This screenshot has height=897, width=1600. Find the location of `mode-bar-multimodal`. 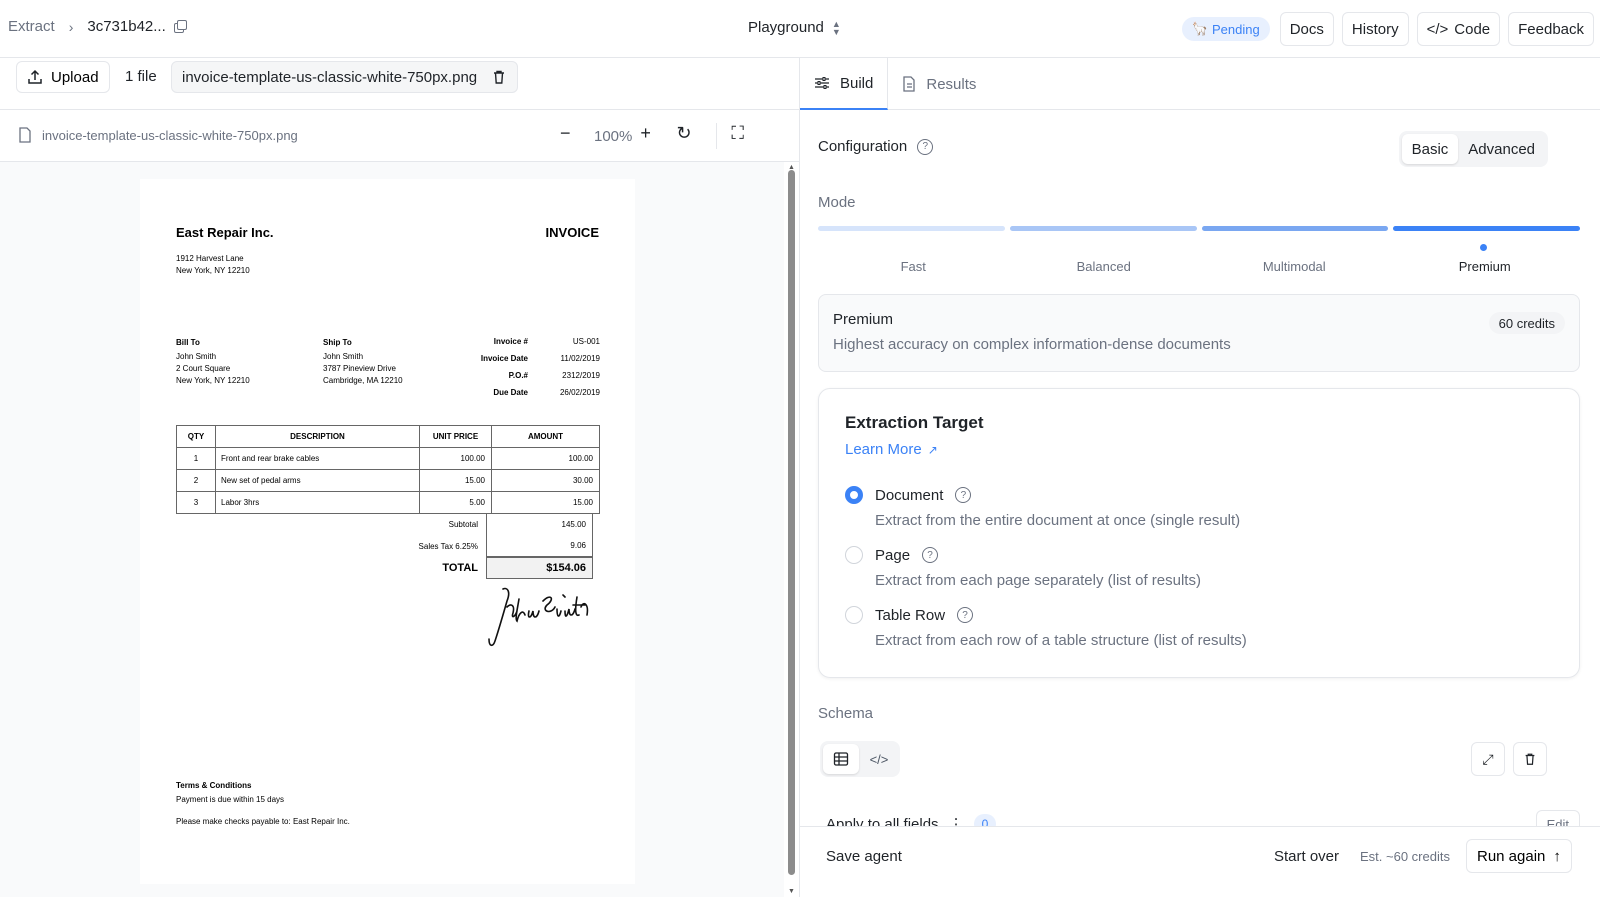

mode-bar-multimodal is located at coordinates (1295, 228).